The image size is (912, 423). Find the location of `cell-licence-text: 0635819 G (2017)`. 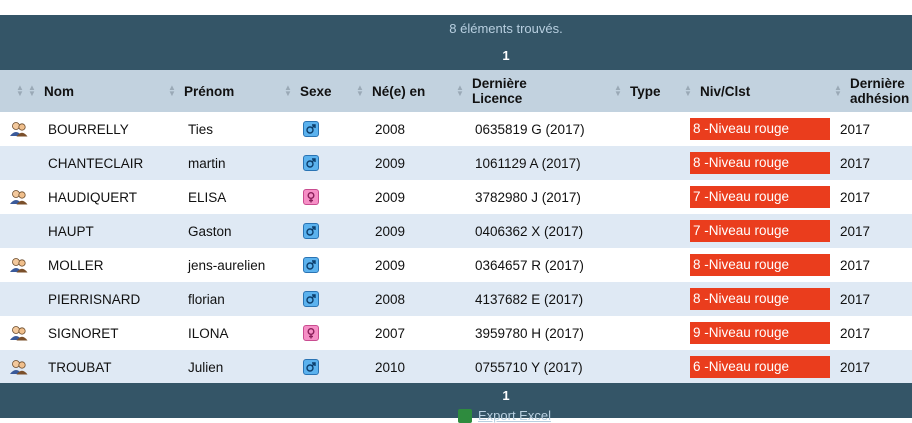

cell-licence-text: 0635819 G (2017) is located at coordinates (530, 129).